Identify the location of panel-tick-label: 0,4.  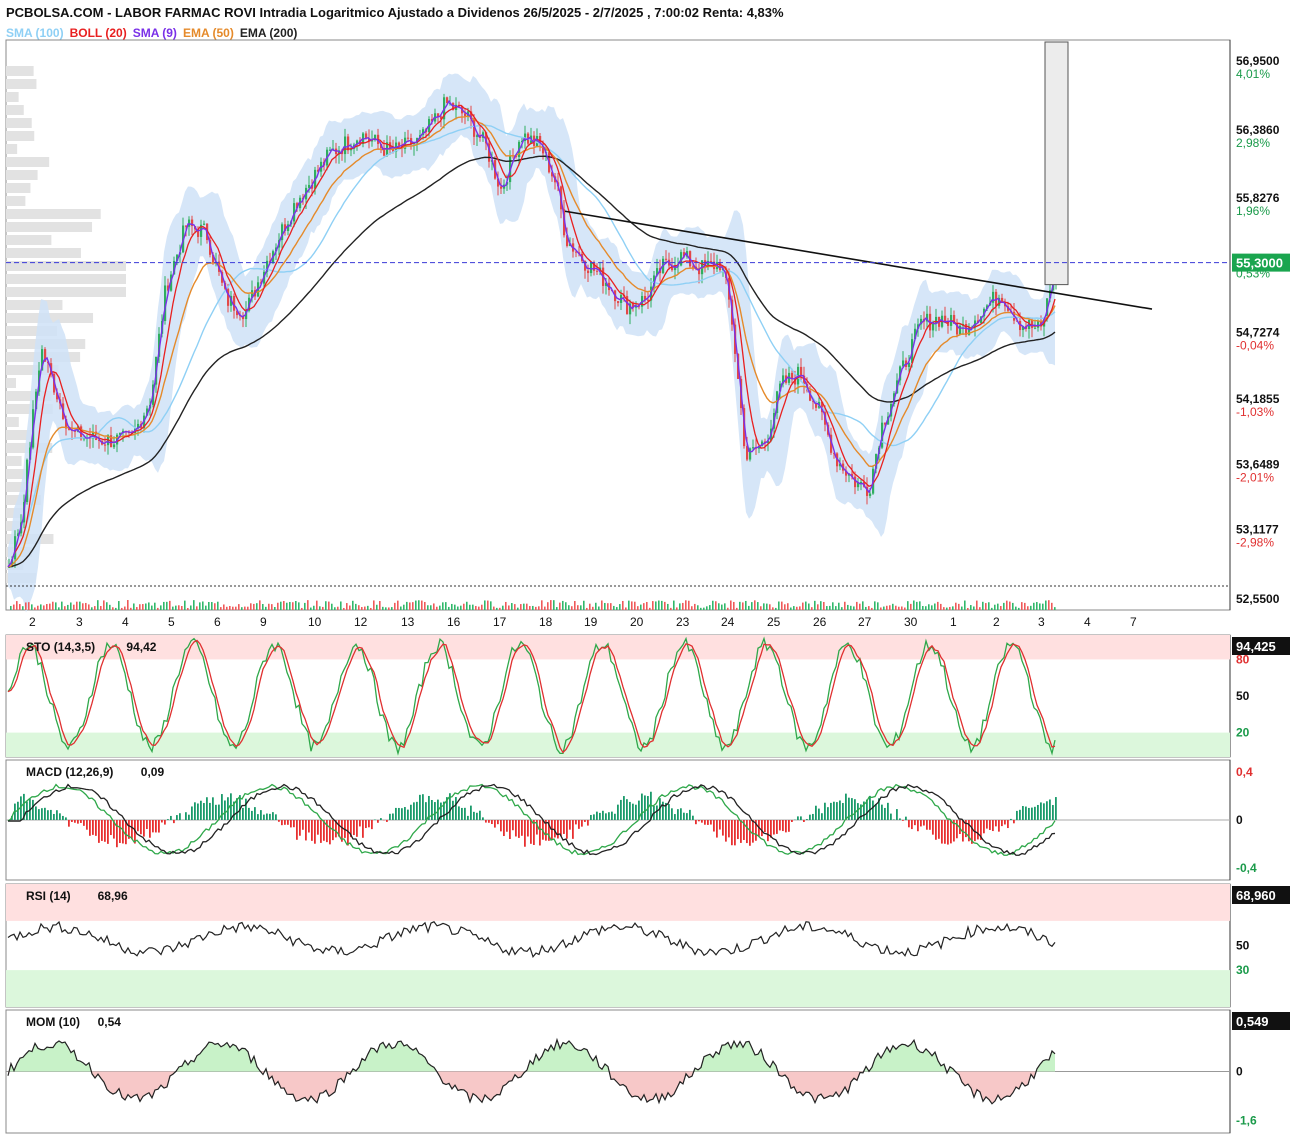
(1244, 772).